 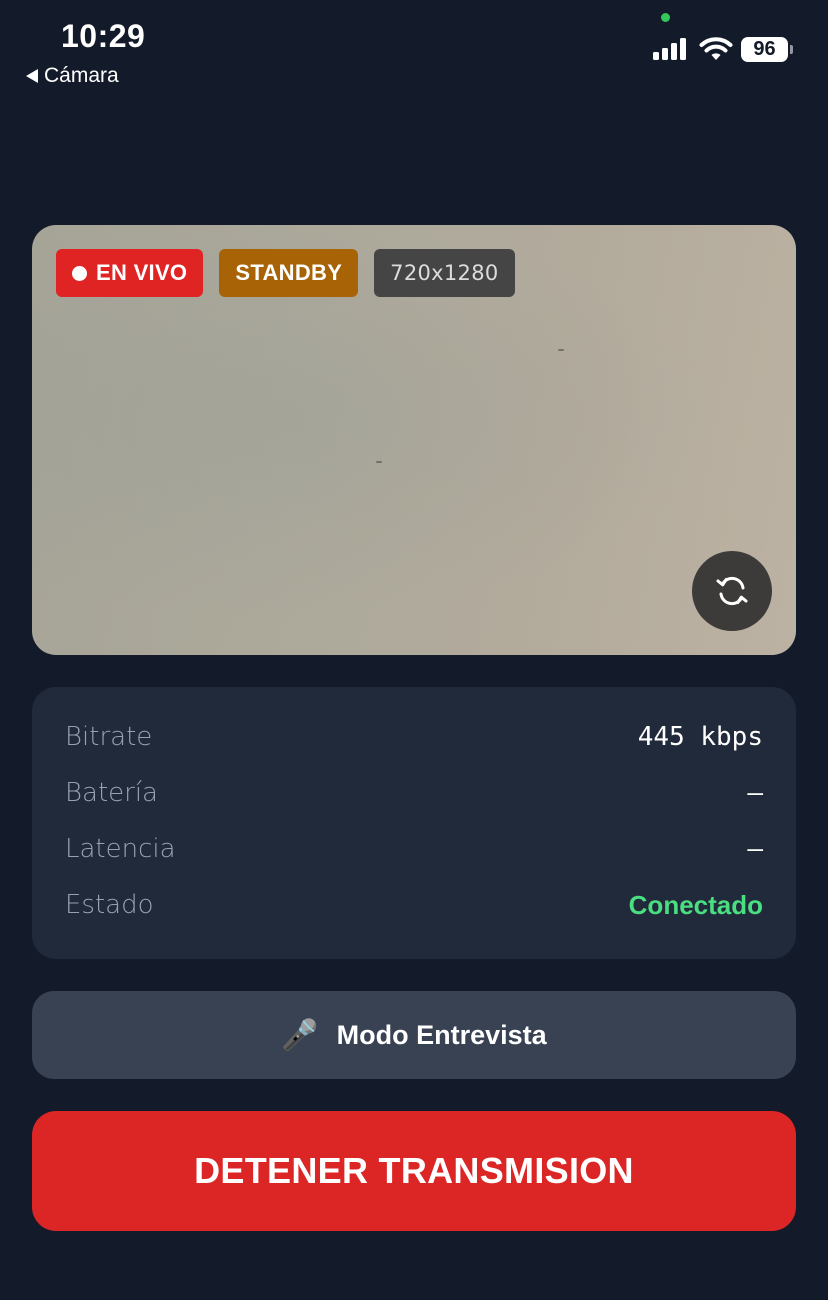 What do you see at coordinates (414, 793) in the screenshot?
I see `stat-row-battery: Batería –` at bounding box center [414, 793].